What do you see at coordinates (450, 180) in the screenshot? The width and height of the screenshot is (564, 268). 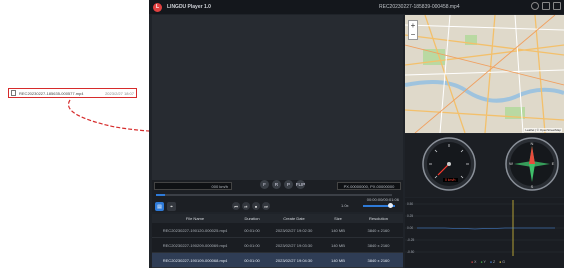 I see `speed-readout: 0 km/h` at bounding box center [450, 180].